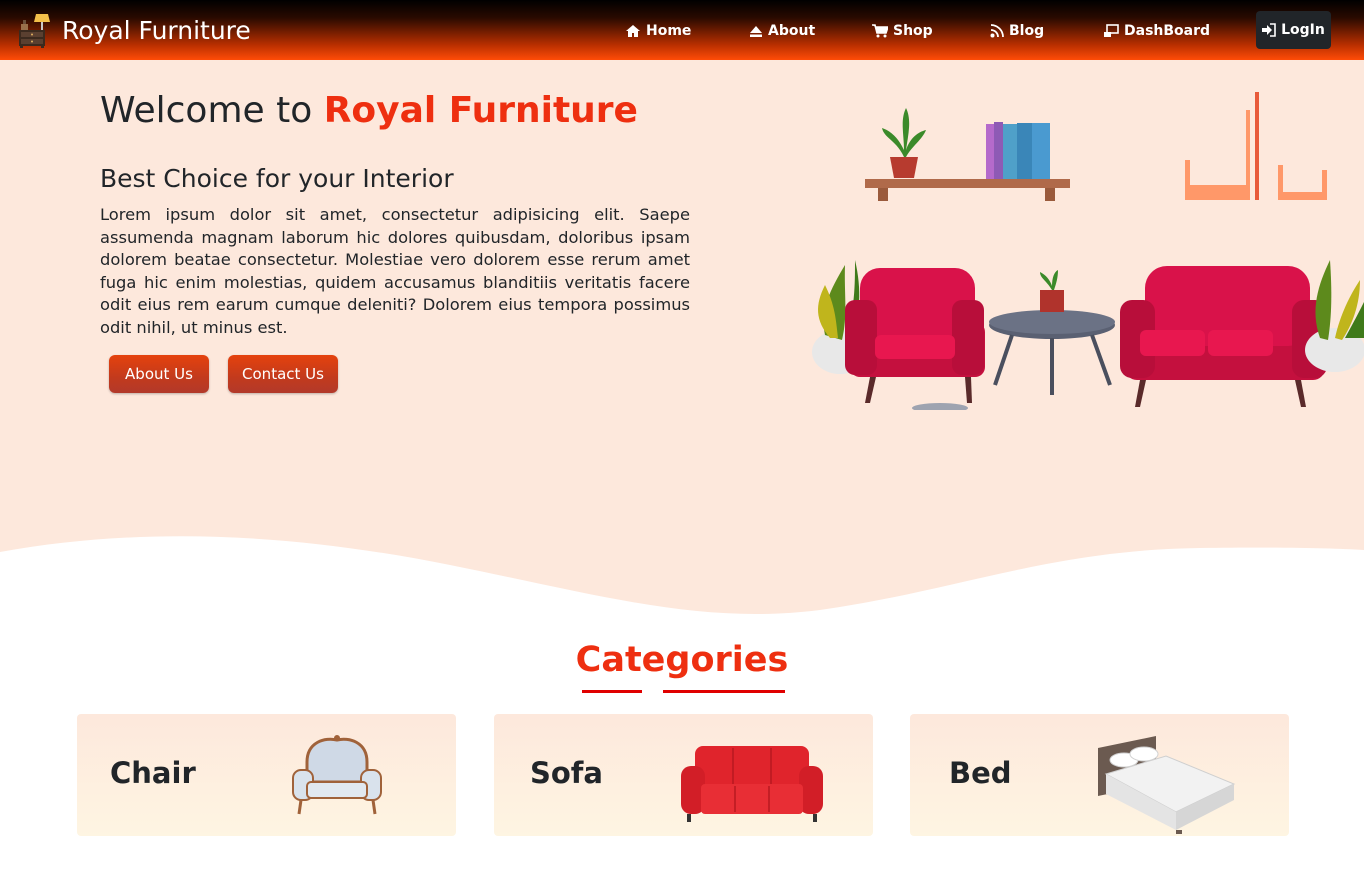  Describe the element at coordinates (266, 775) in the screenshot. I see `category-card-chair: Chair` at that location.